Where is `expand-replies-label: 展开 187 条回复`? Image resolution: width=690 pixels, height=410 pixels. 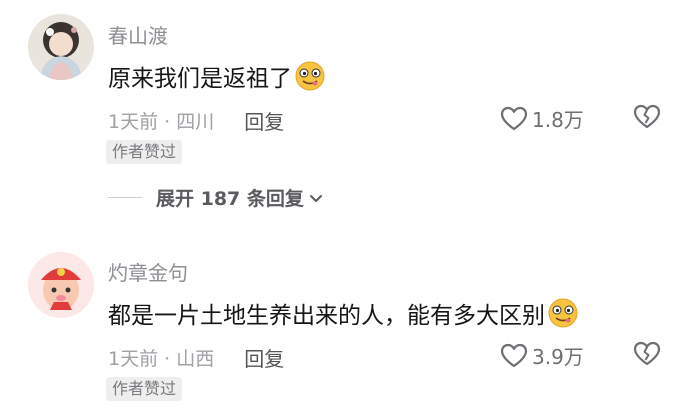 expand-replies-label: 展开 187 条回复 is located at coordinates (230, 199).